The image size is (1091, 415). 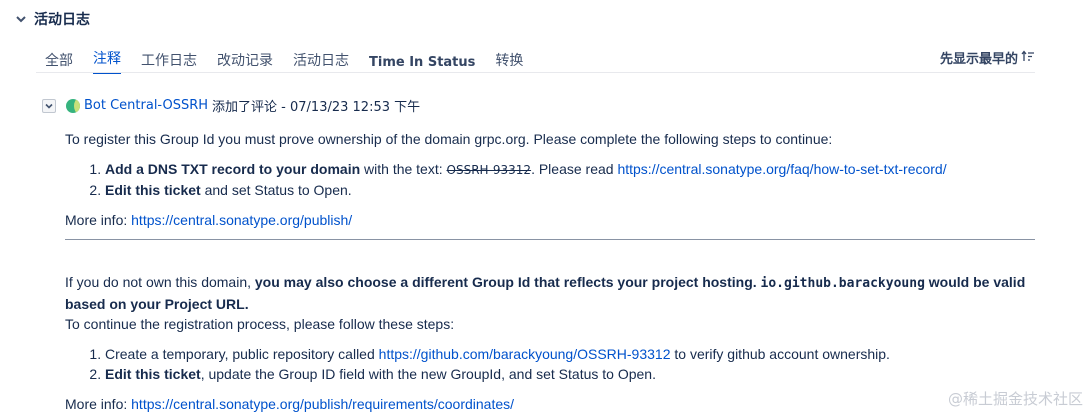 What do you see at coordinates (62, 20) in the screenshot?
I see `section-title: 活动日志` at bounding box center [62, 20].